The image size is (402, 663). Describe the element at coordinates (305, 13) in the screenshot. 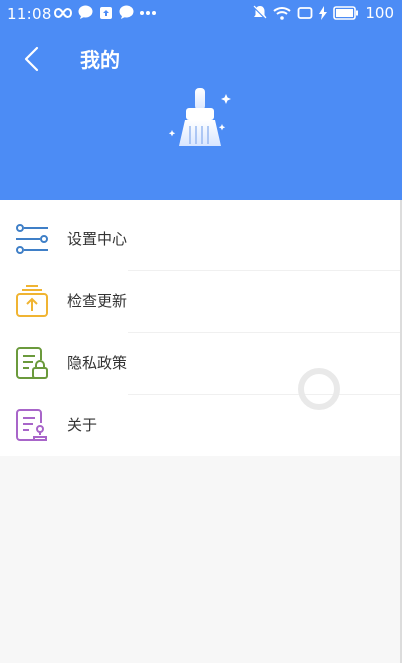

I see `screen-icon` at that location.